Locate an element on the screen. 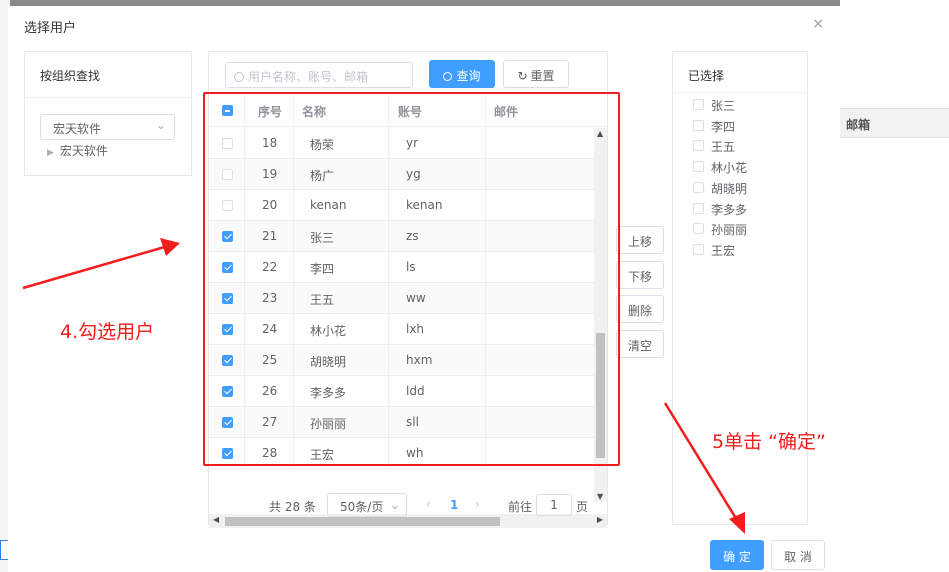 Image resolution: width=949 pixels, height=572 pixels. cell-index: 25 is located at coordinates (270, 360).